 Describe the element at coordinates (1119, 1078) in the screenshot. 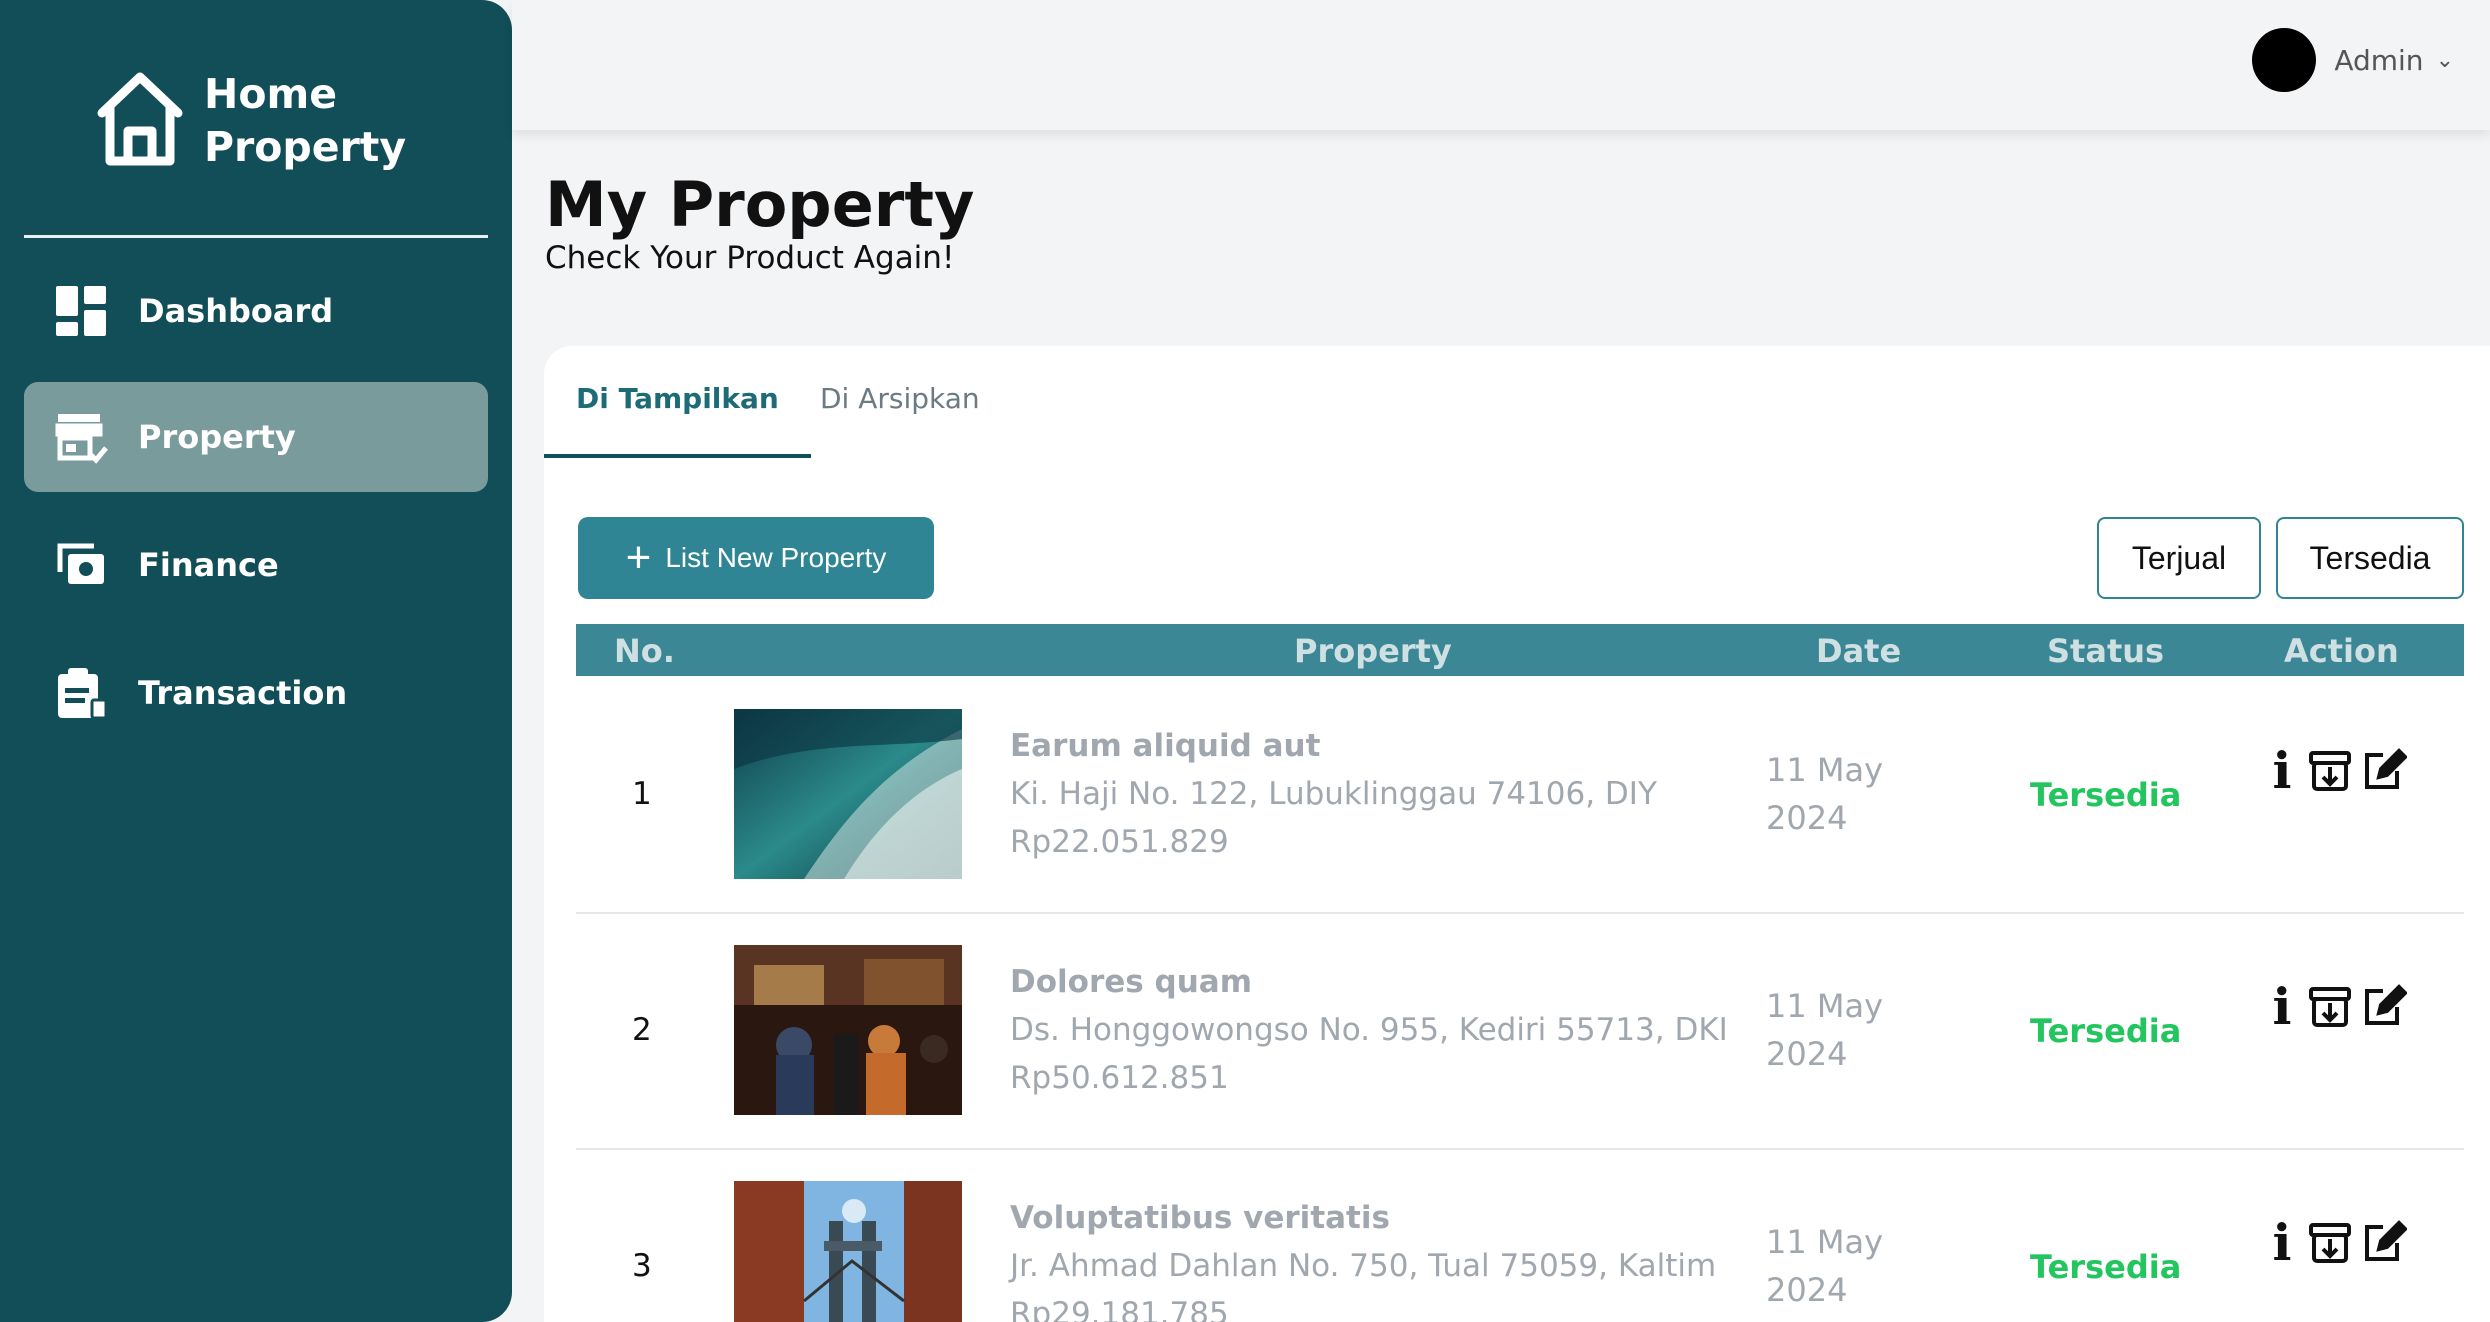

I see `property-price: Rp50.612.851` at that location.